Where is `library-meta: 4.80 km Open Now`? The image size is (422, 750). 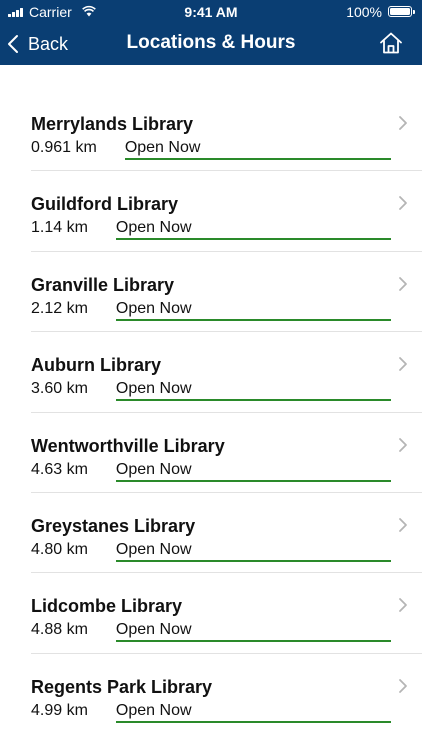
library-meta: 4.80 km Open Now is located at coordinates (211, 552).